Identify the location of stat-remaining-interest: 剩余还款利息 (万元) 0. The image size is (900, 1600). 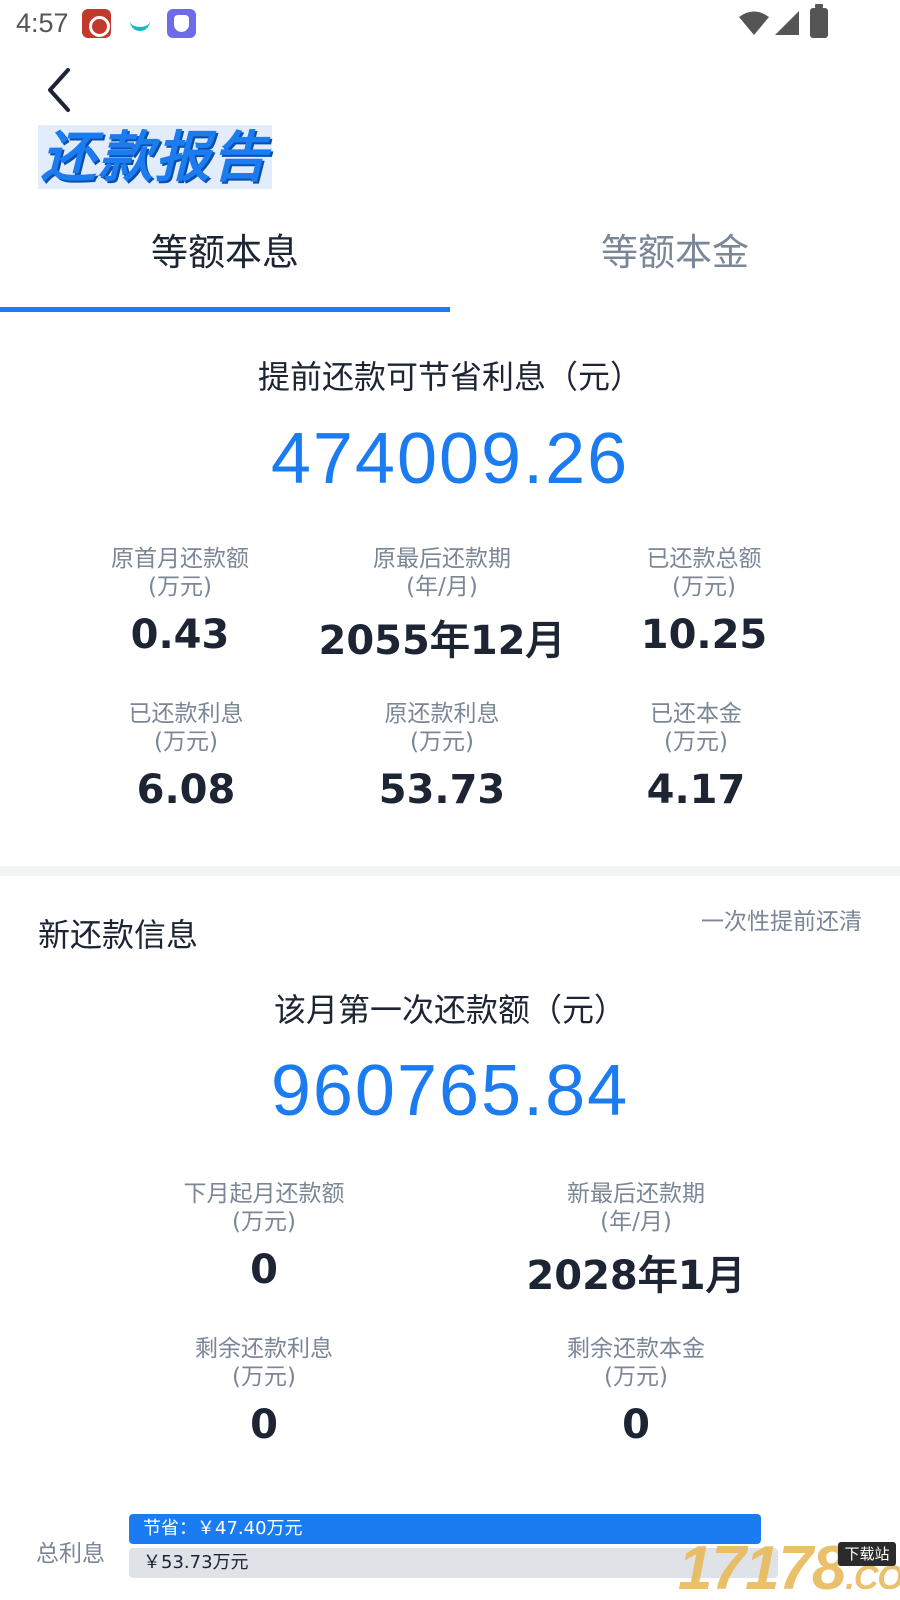
(264, 1392).